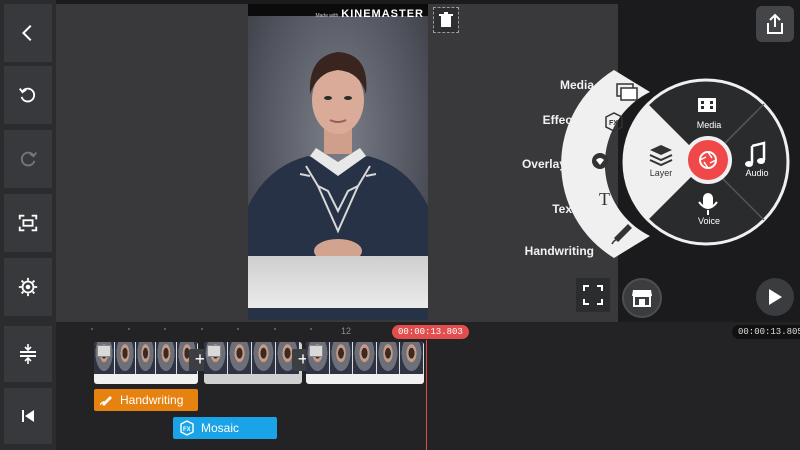  I want to click on layer-menu-media: Media, so click(539, 85).